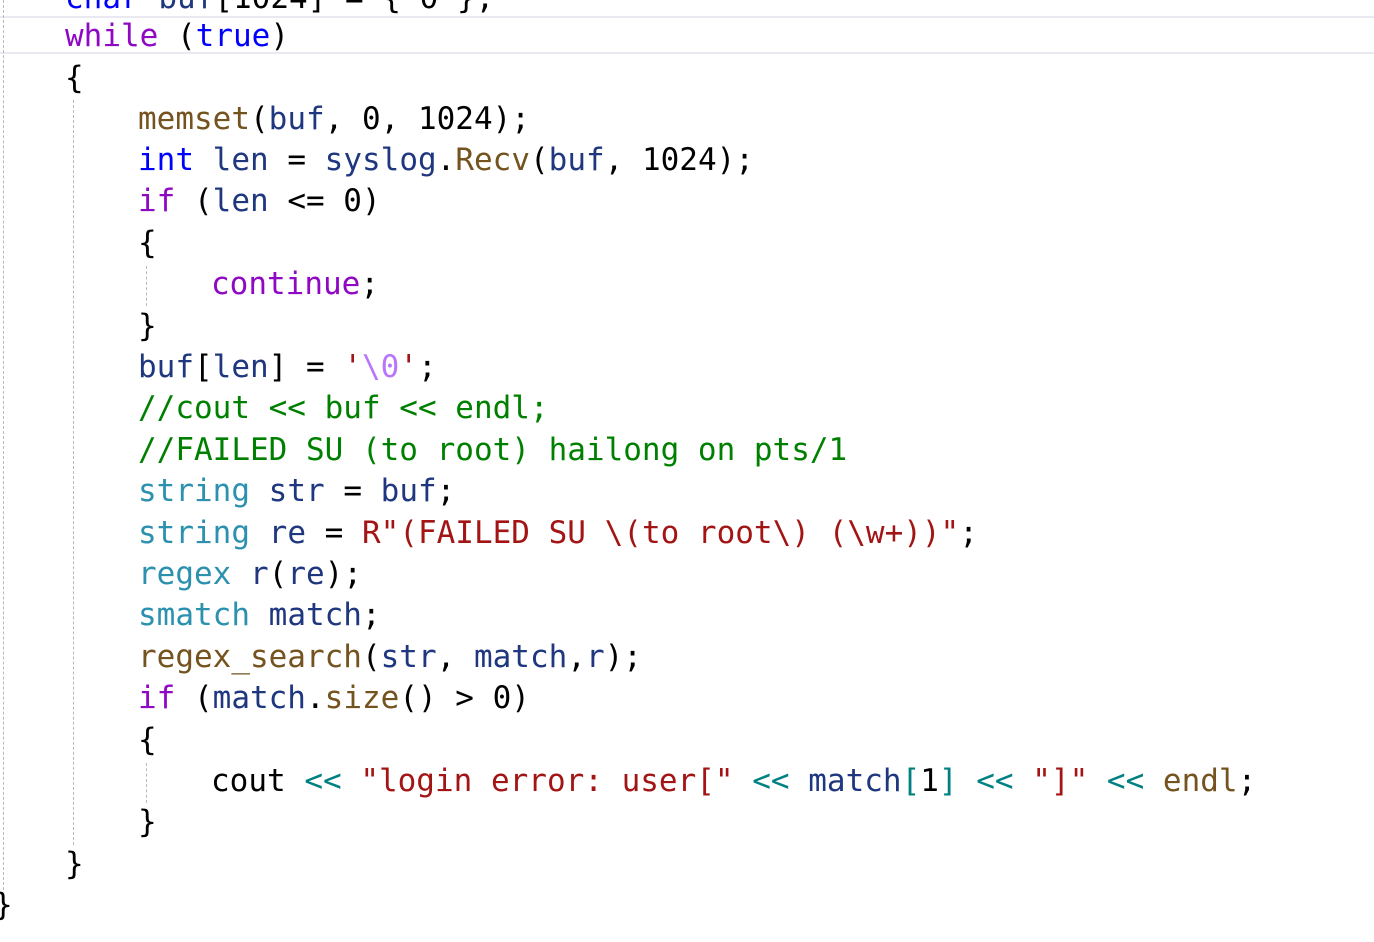  I want to click on code-line: {, so click(147, 243).